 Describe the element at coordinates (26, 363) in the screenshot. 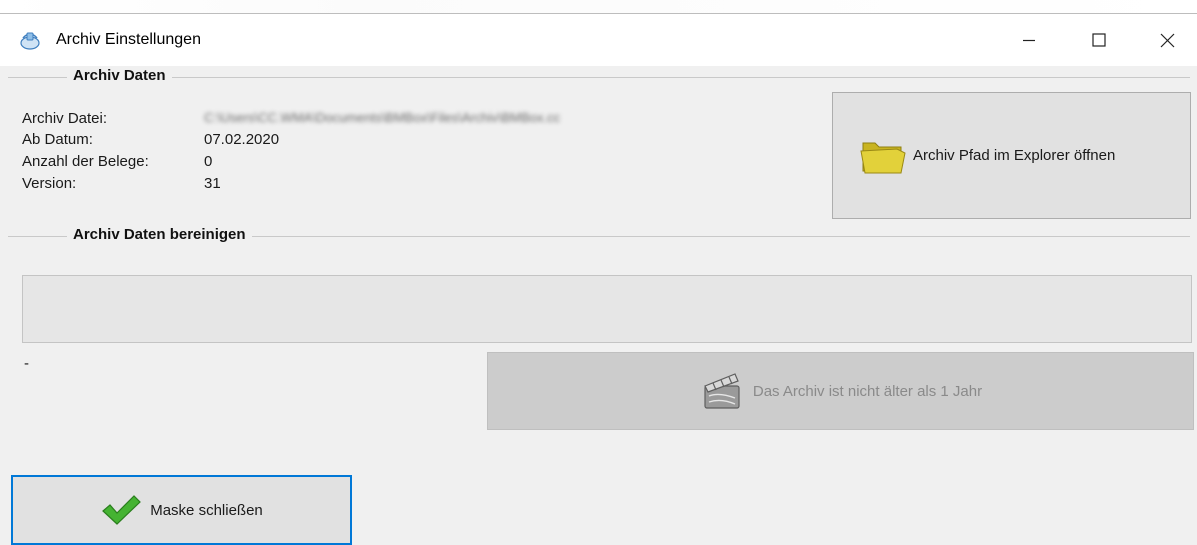

I see `status-text: -` at that location.